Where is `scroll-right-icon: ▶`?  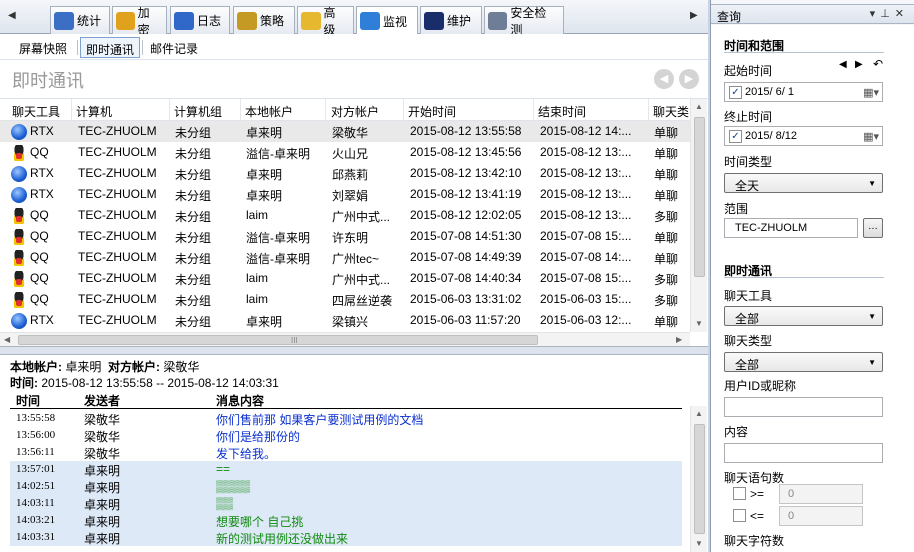
scroll-right-icon: ▶ is located at coordinates (679, 339).